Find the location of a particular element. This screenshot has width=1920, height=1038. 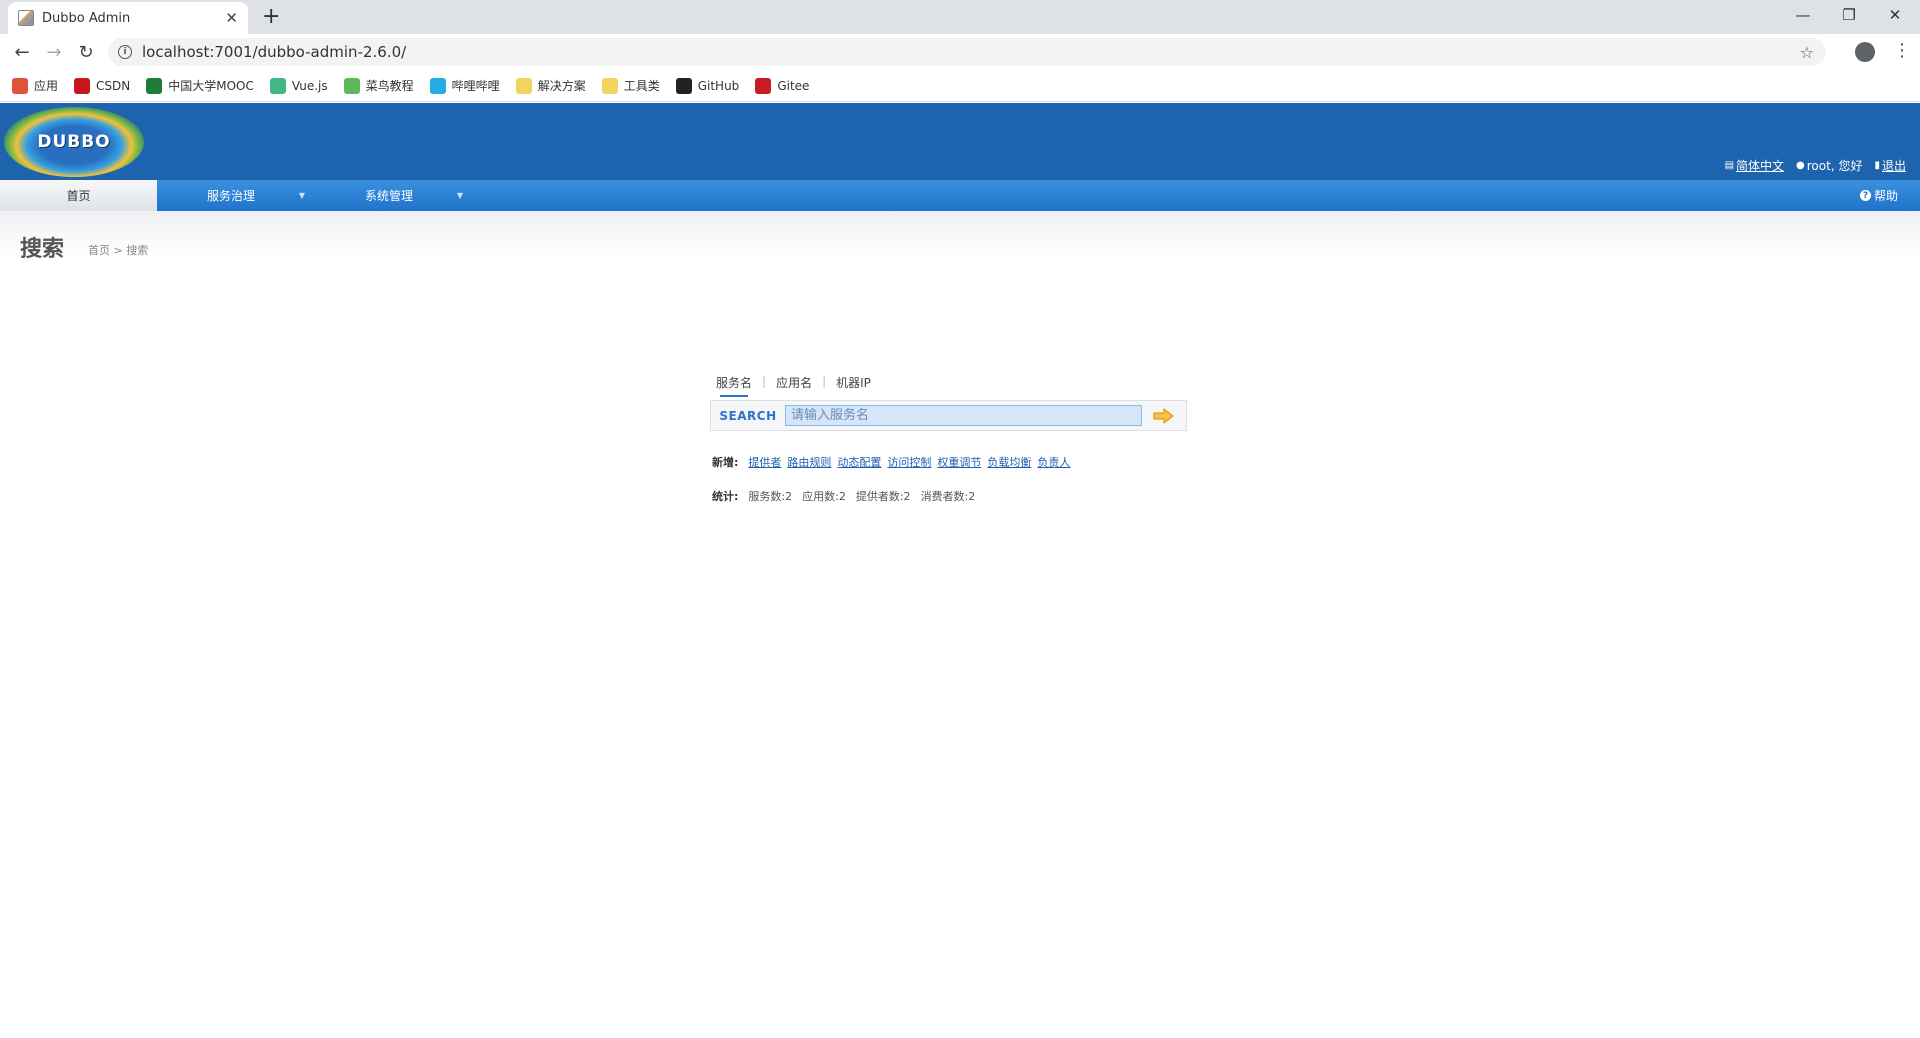

page-title: 搜索 is located at coordinates (42, 249).